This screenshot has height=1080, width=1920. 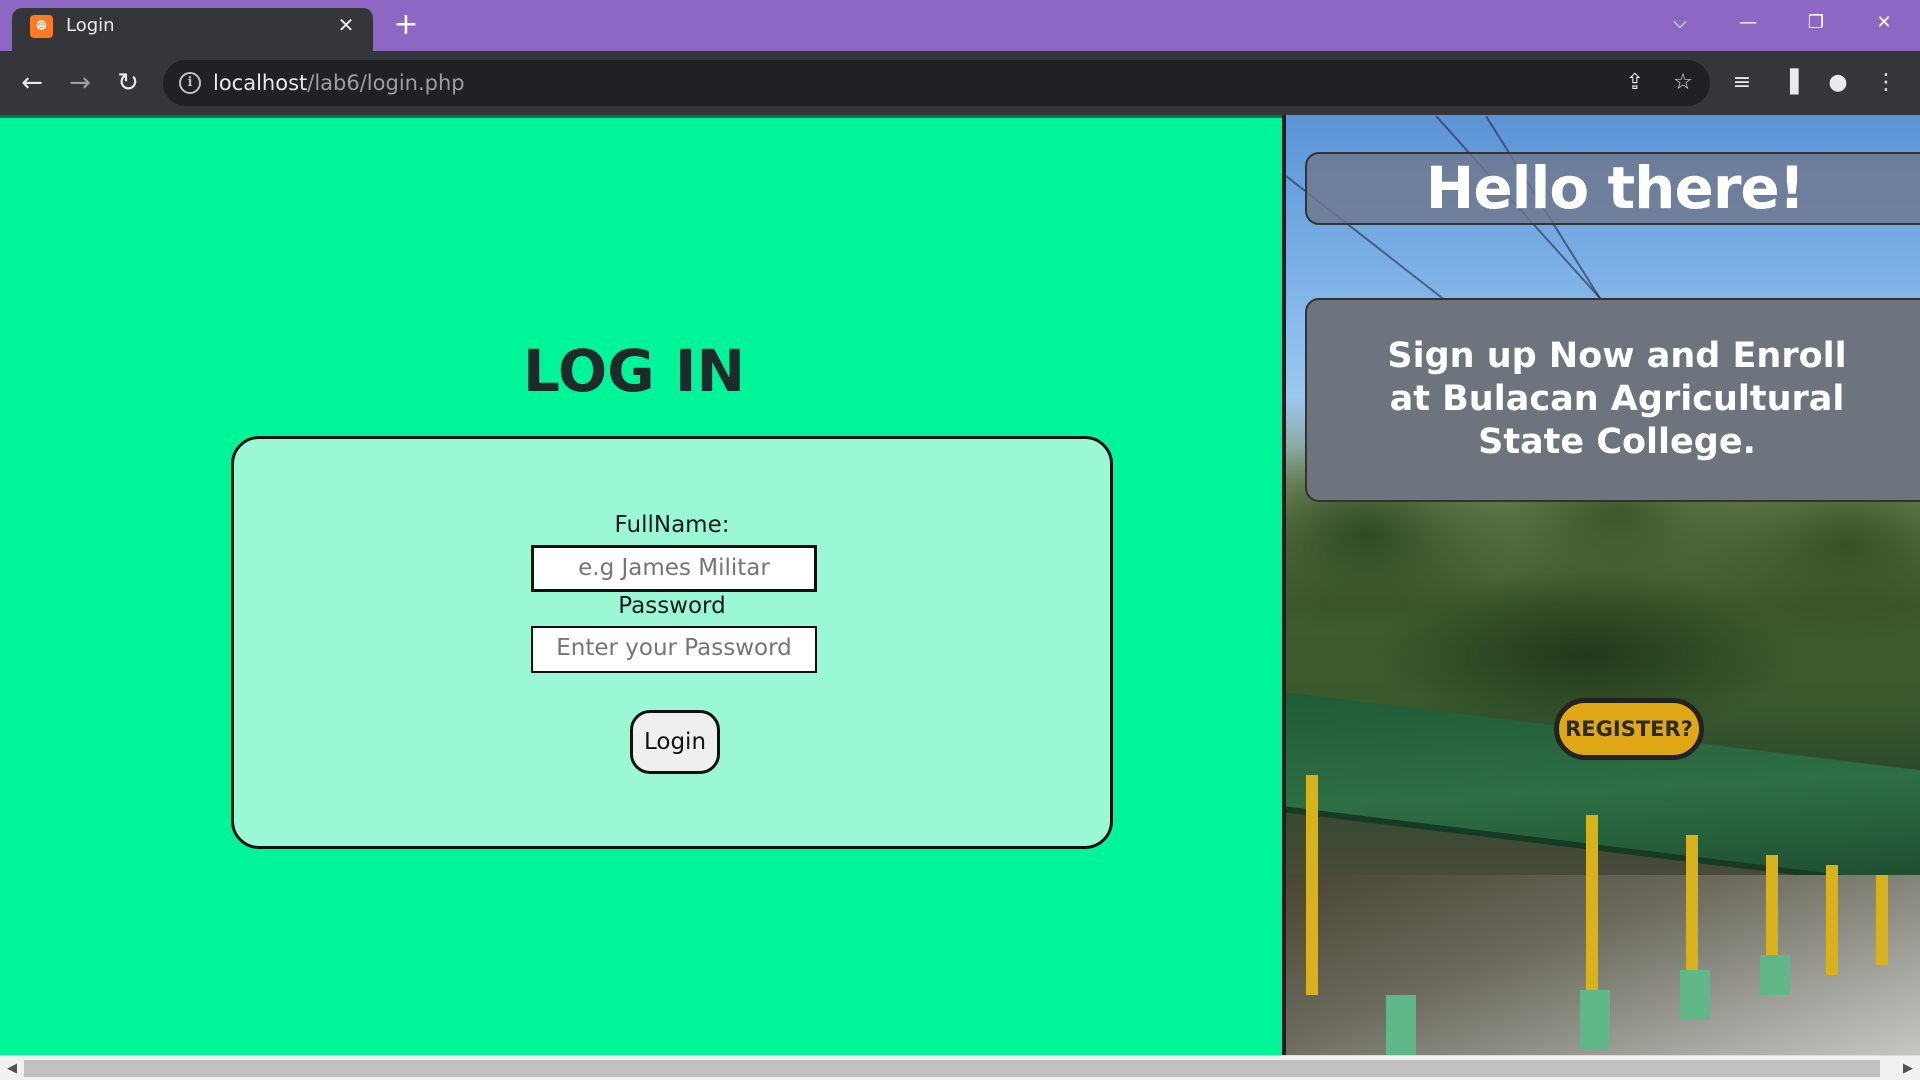 I want to click on address-bar: i localhost/lab6/login.php ⇪ ☆, so click(x=936, y=83).